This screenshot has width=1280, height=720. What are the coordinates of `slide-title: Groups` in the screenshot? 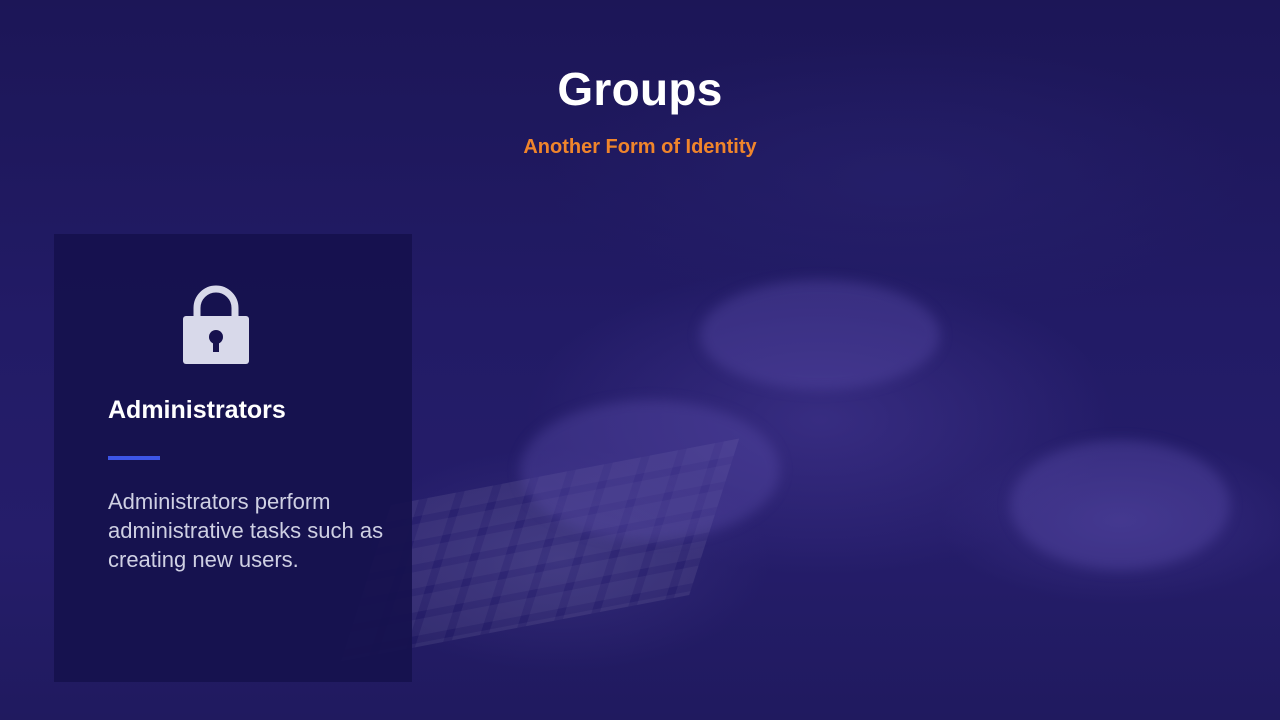 It's located at (640, 89).